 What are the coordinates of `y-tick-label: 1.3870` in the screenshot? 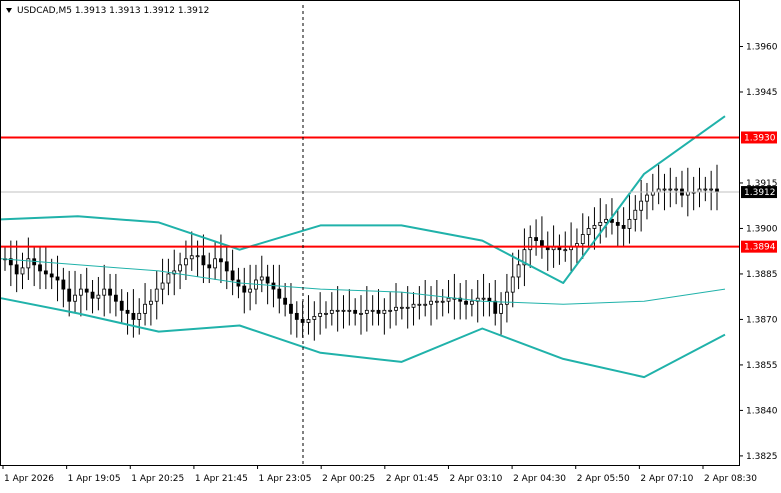 It's located at (762, 320).